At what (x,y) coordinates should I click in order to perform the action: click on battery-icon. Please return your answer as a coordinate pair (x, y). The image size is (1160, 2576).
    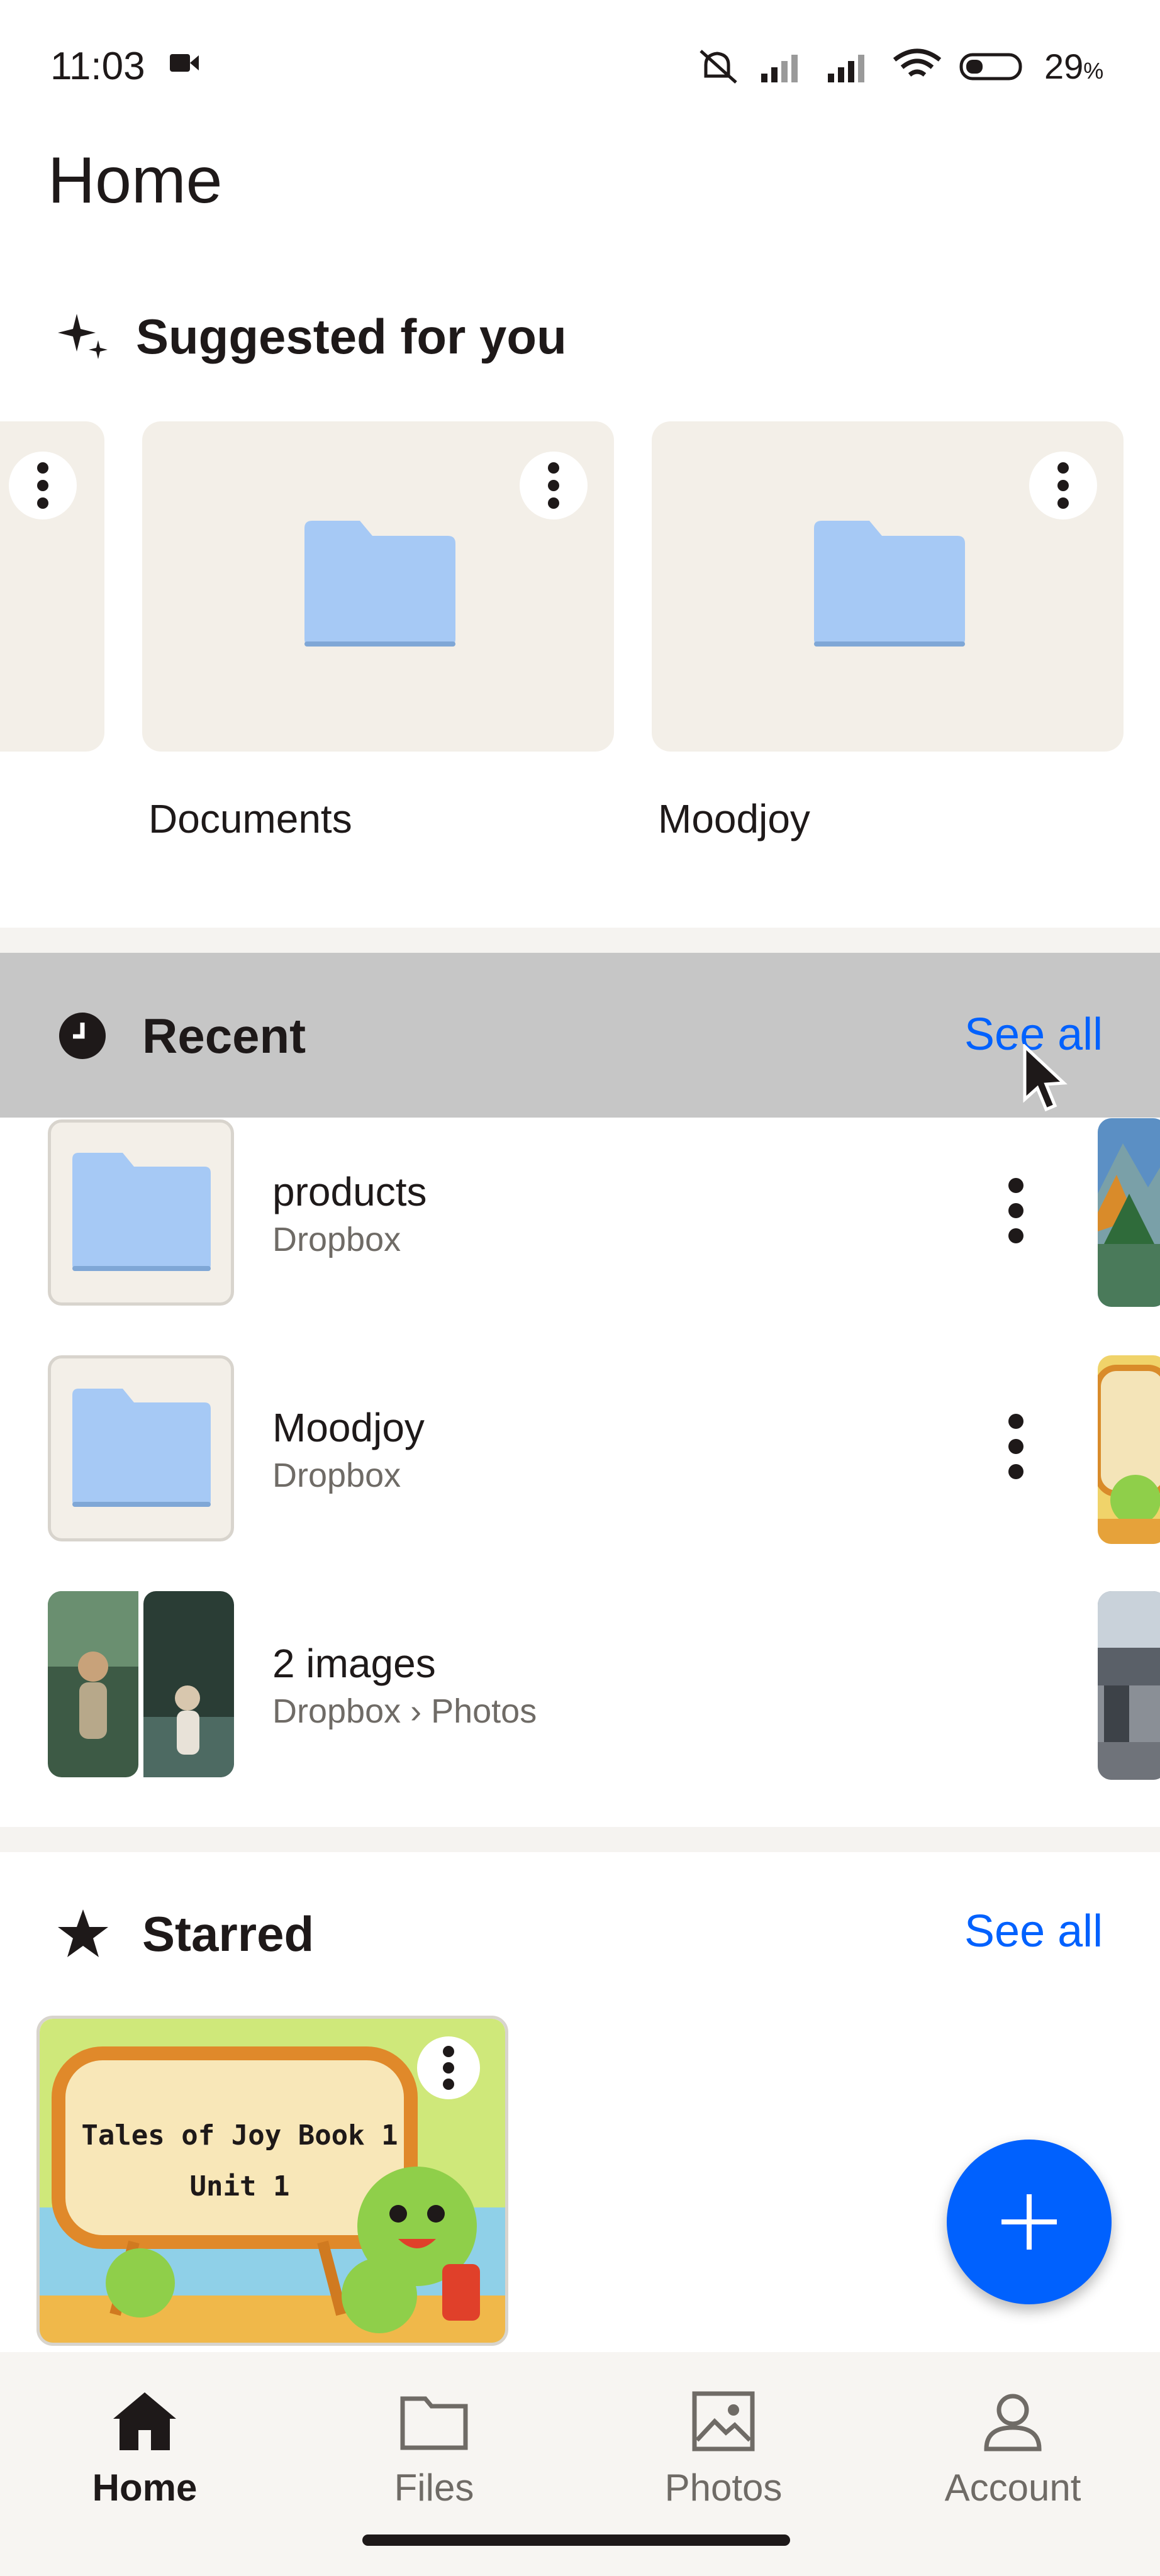
    Looking at the image, I should click on (991, 66).